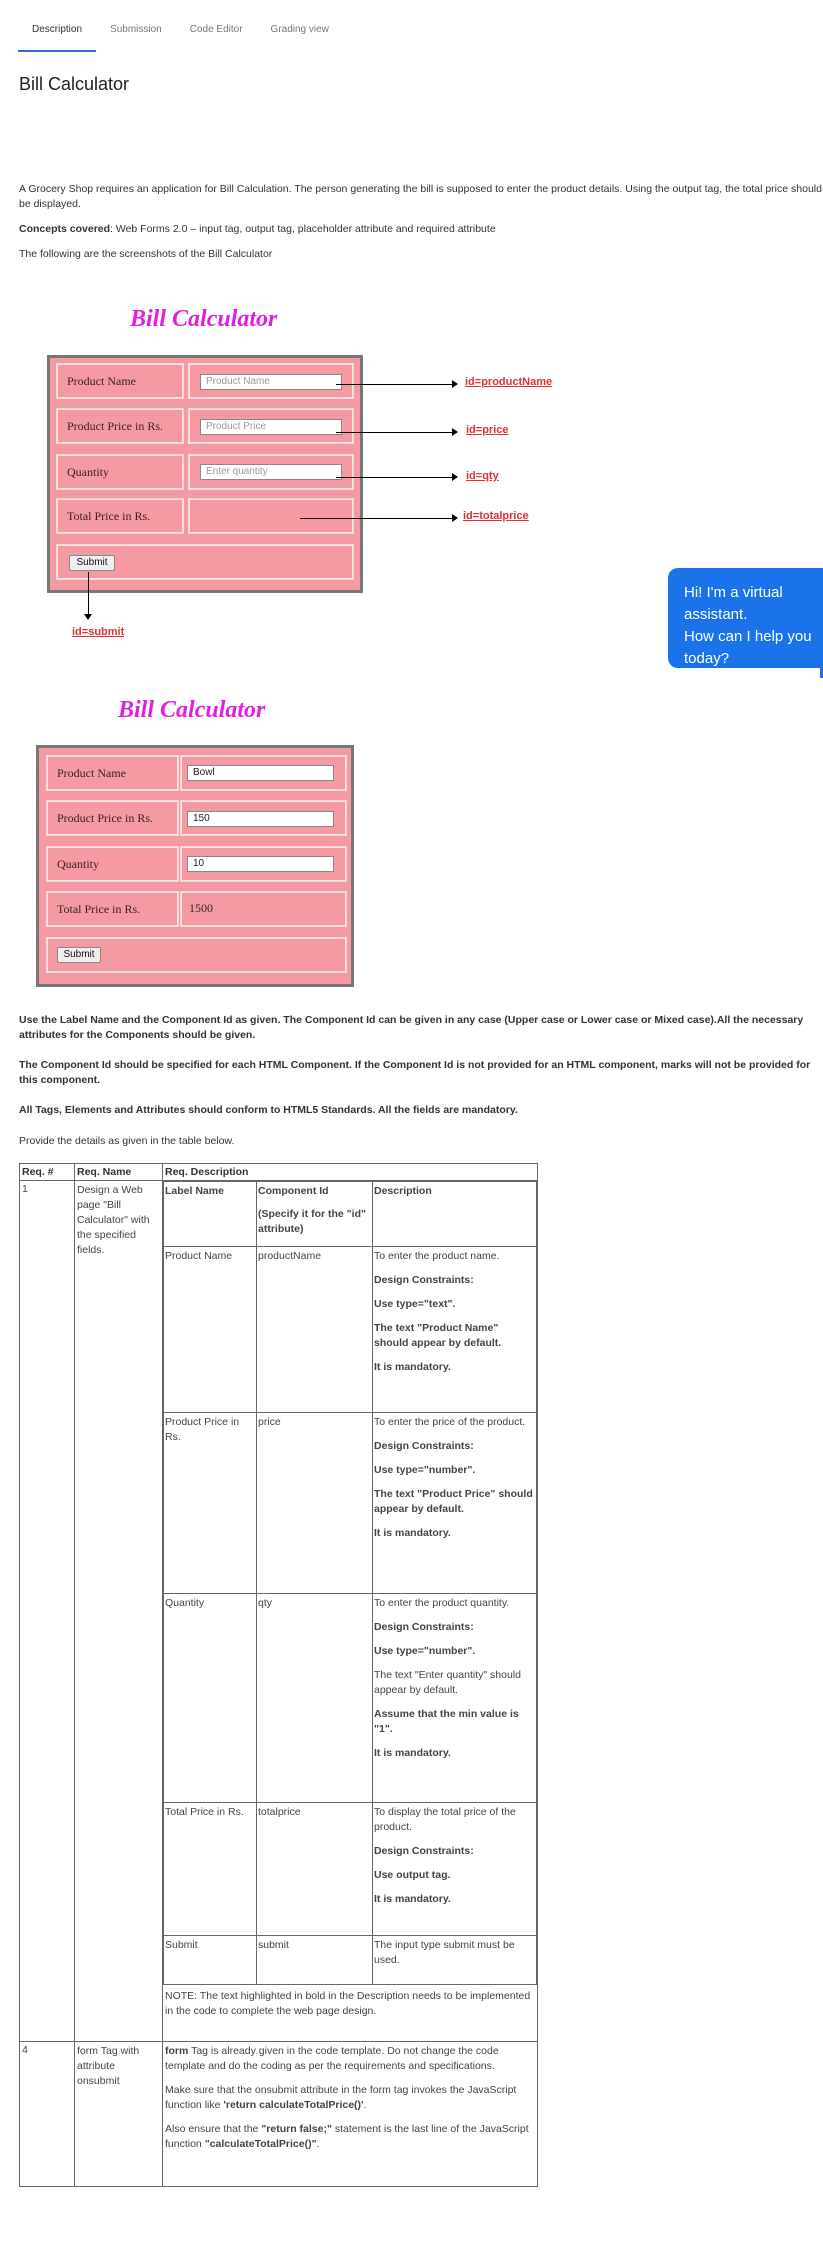 The width and height of the screenshot is (823, 2243). What do you see at coordinates (350, 1172) in the screenshot?
I see `header-req-description: Req. Description` at bounding box center [350, 1172].